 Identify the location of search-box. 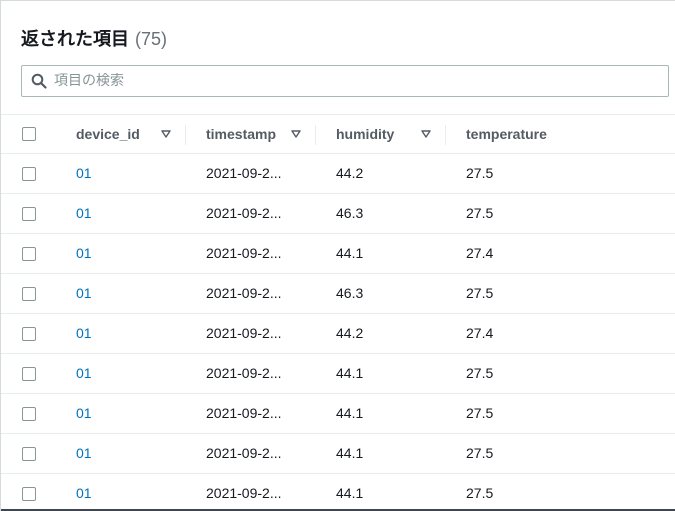
(345, 81).